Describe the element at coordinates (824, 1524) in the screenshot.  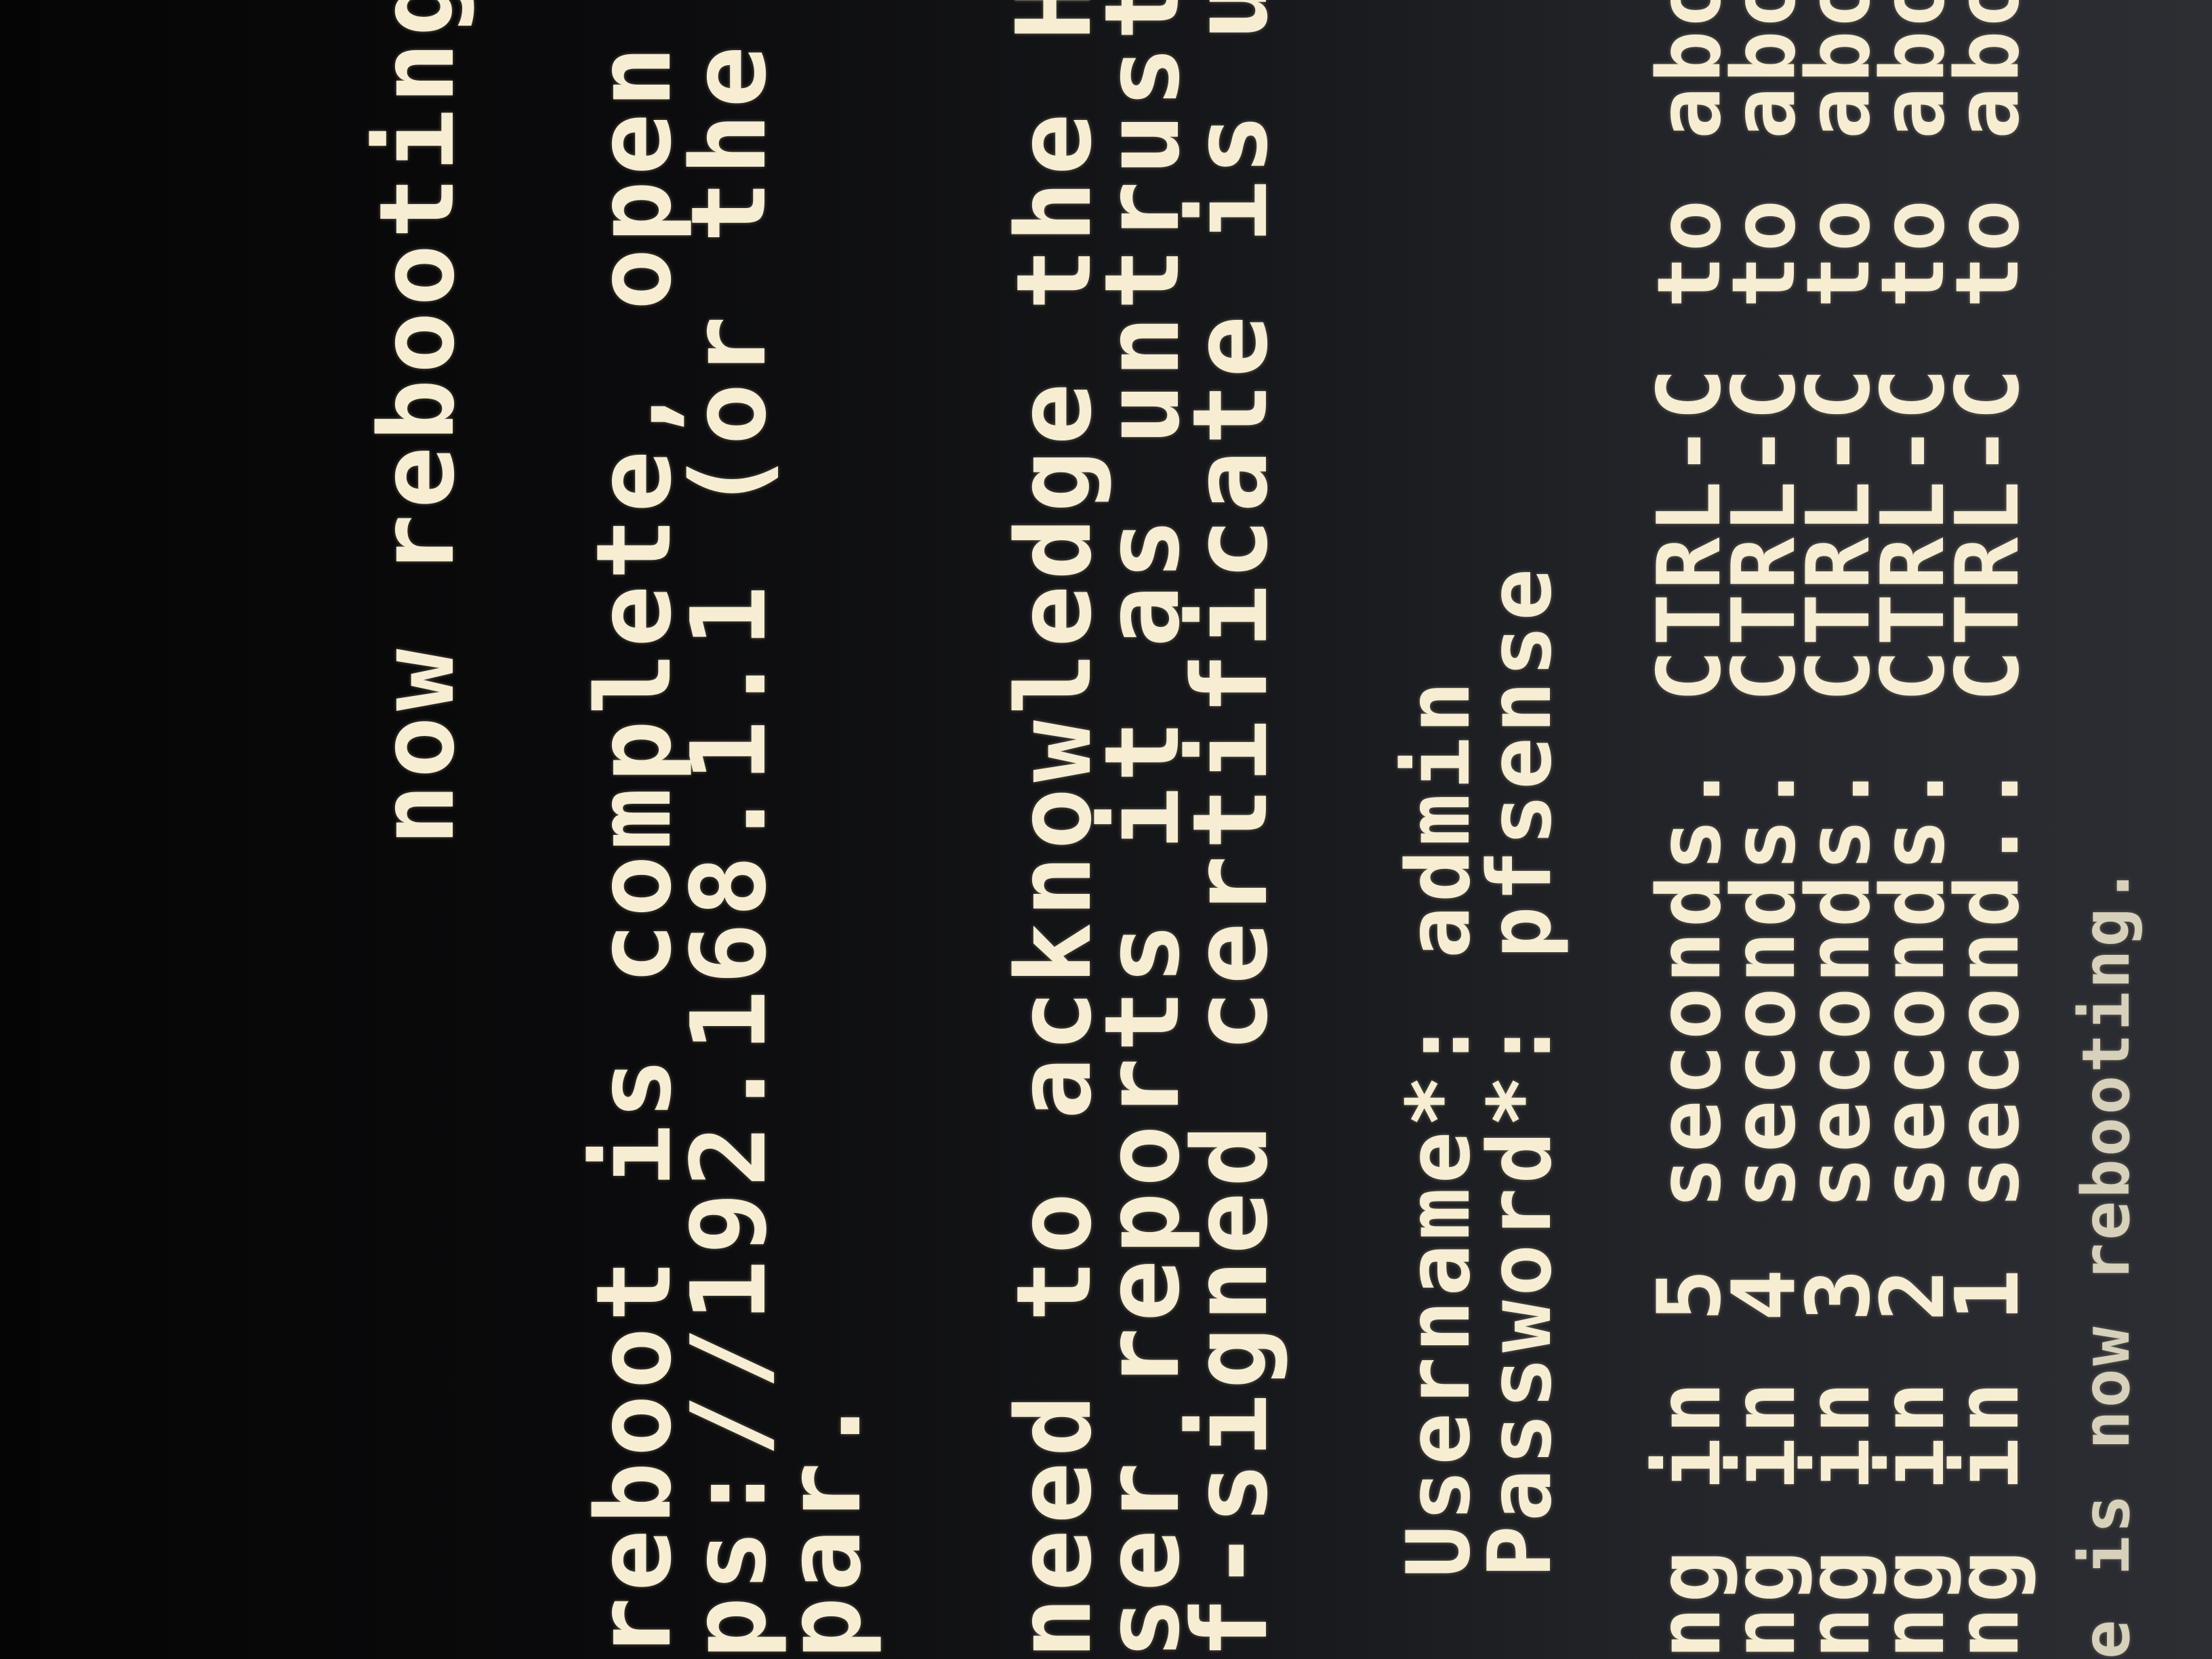
I see `console-line: par.` at that location.